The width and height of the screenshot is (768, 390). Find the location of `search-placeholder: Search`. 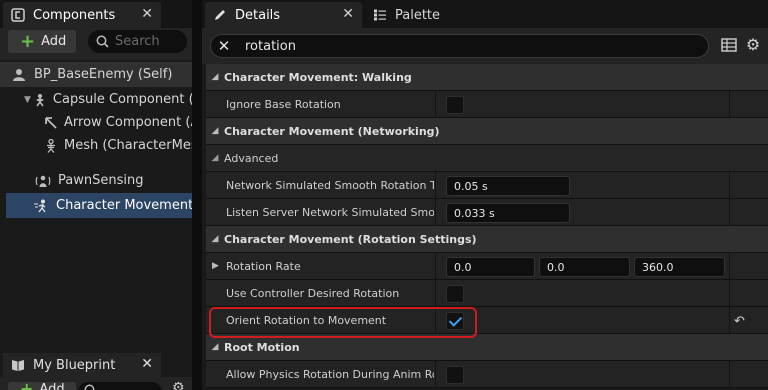

search-placeholder: Search is located at coordinates (137, 41).